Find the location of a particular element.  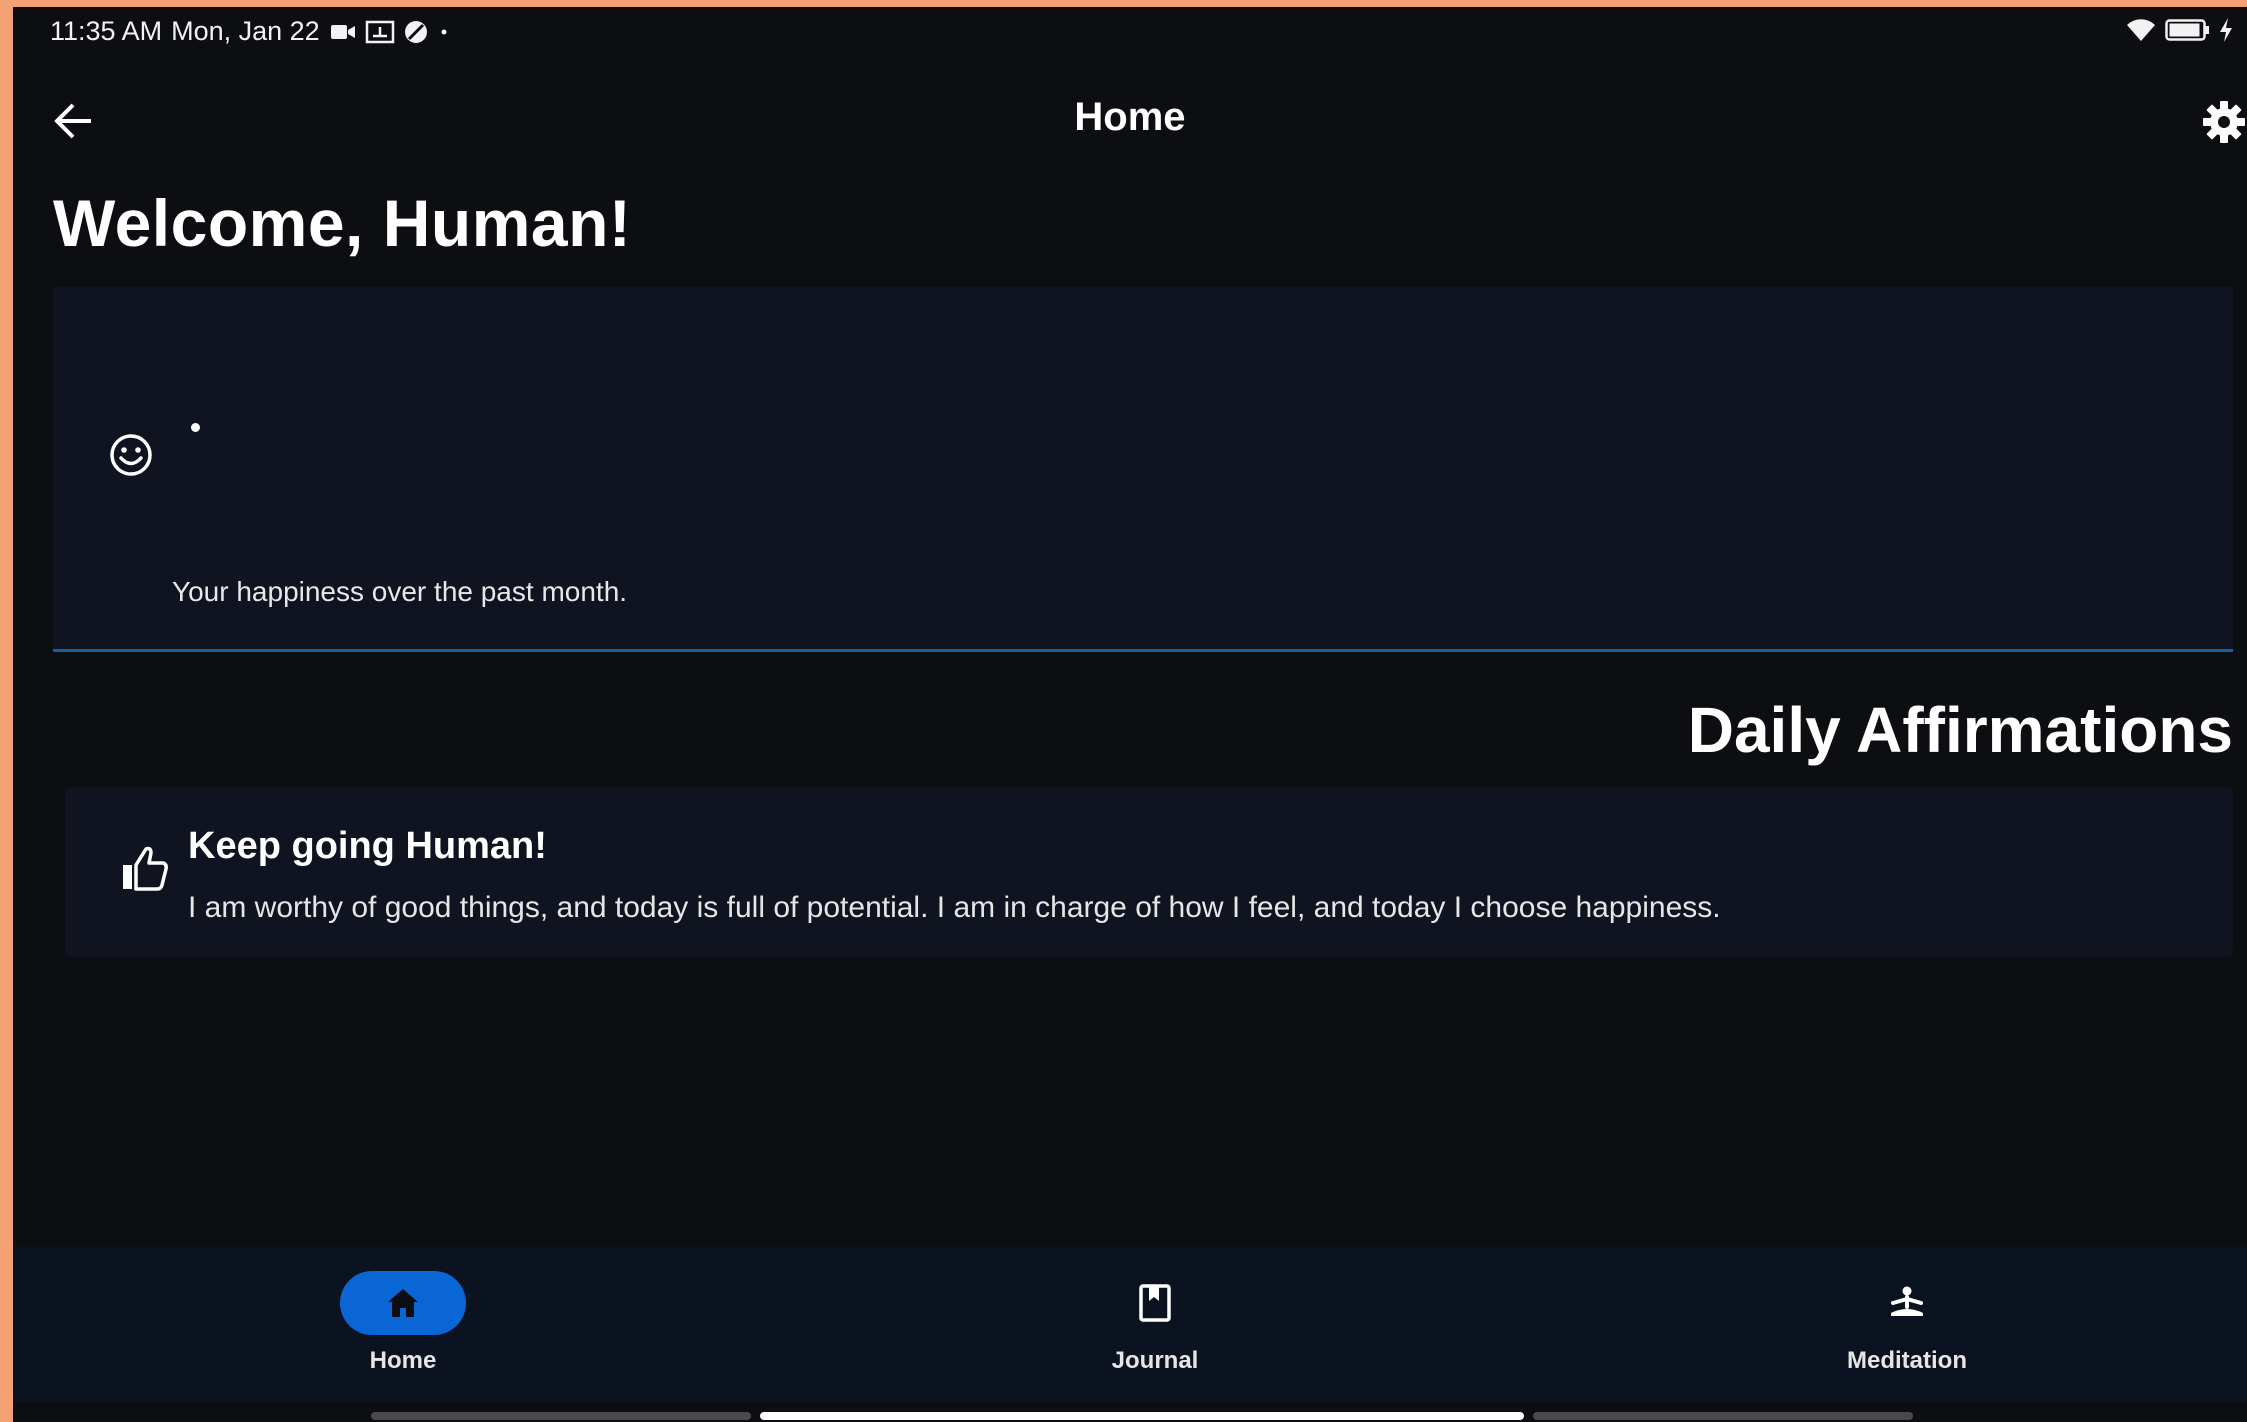

nav-journal-indicator is located at coordinates (1155, 1303).